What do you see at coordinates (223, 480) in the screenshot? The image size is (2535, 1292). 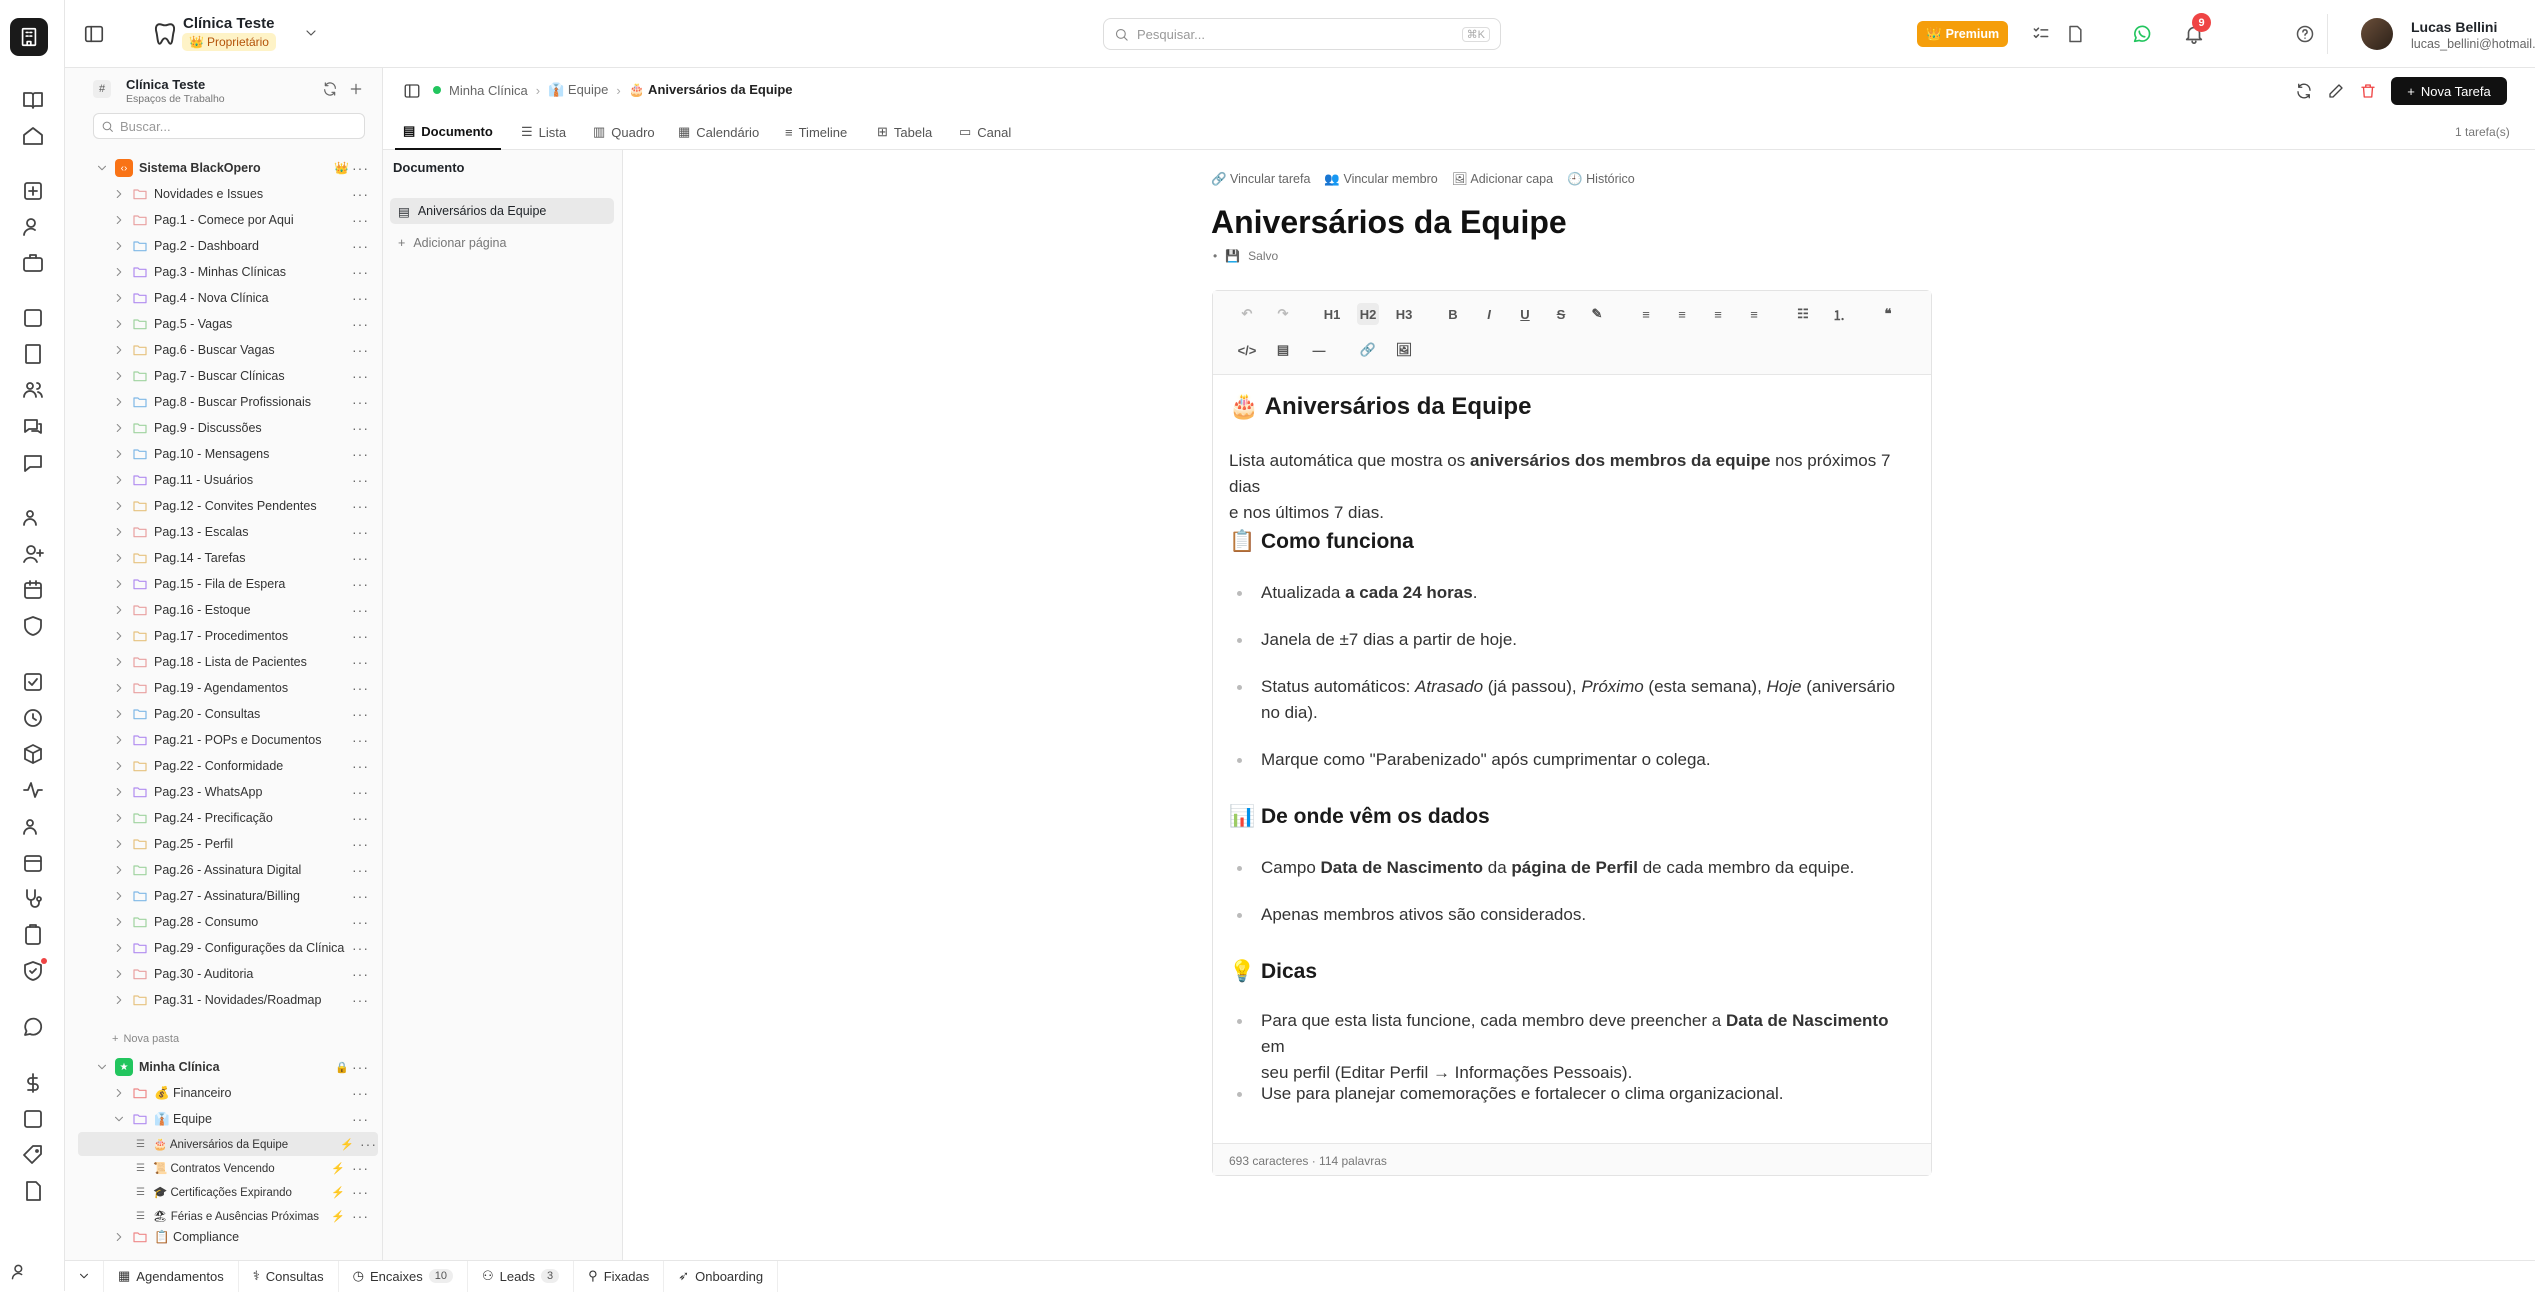 I see `sidebar-folder: Pag.11 - Usuários ···` at bounding box center [223, 480].